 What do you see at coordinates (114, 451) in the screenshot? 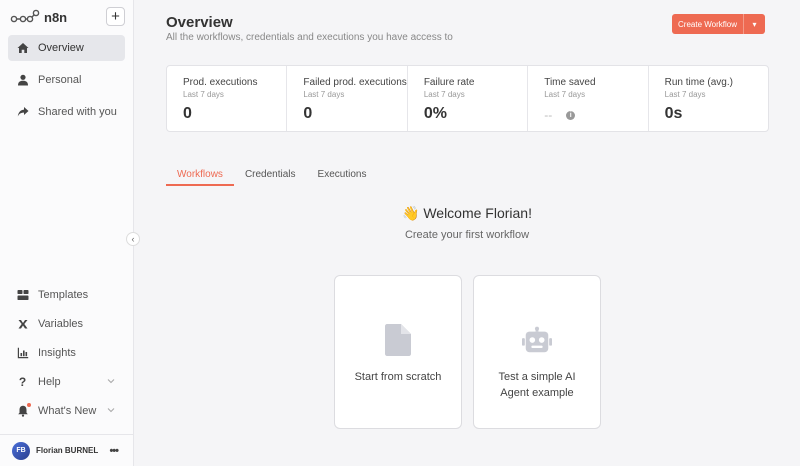
I see `user-menu-button: •••` at bounding box center [114, 451].